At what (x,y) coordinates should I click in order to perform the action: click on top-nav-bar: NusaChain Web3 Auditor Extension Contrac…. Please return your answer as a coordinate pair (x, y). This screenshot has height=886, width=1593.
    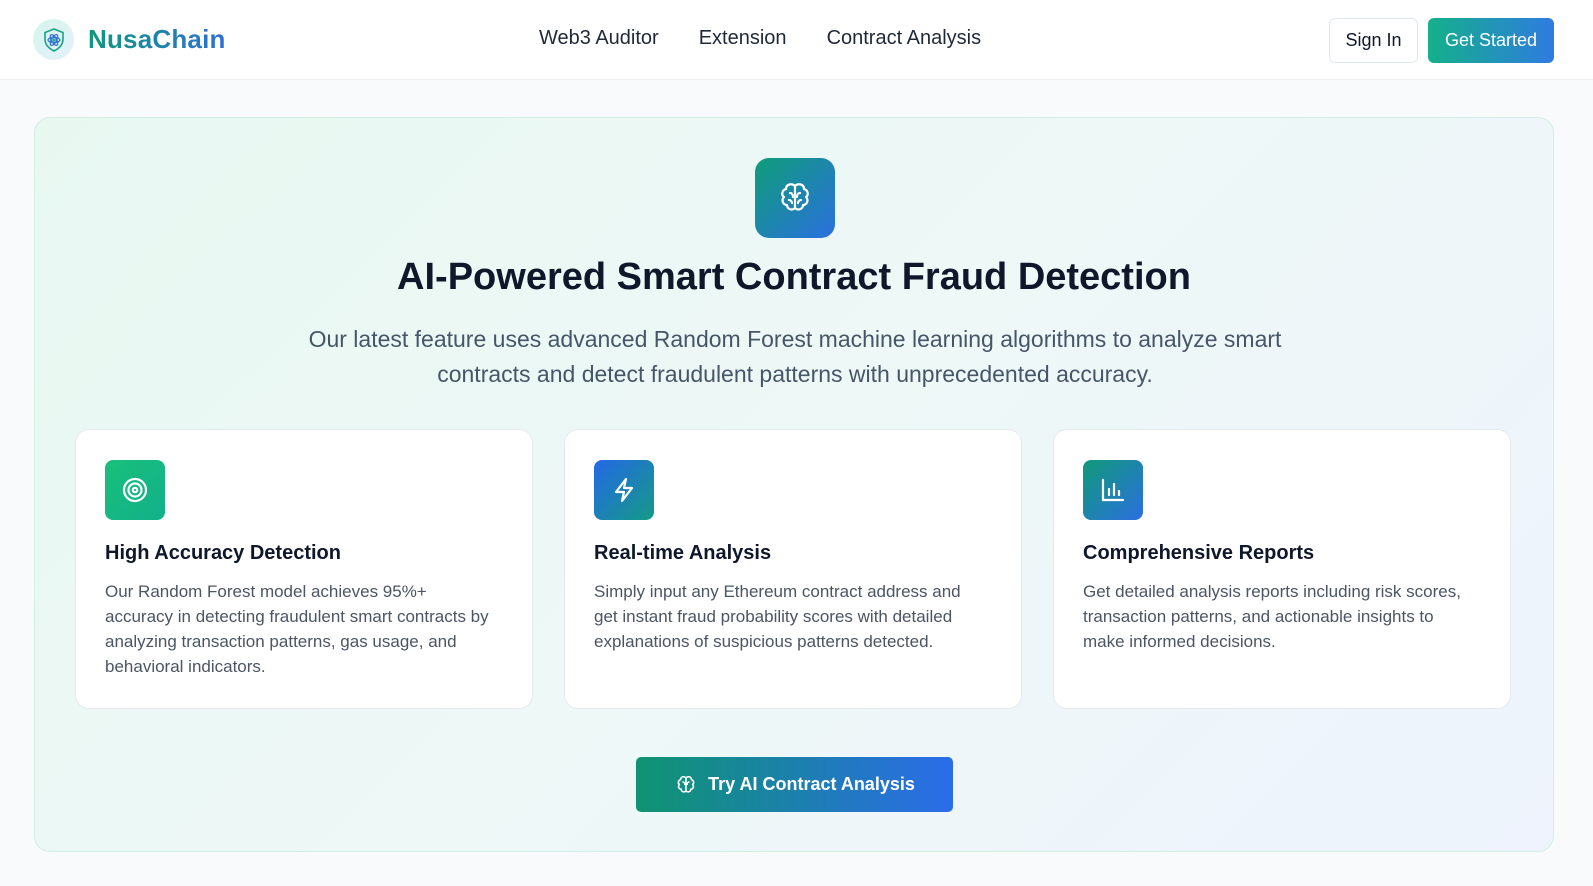
    Looking at the image, I should click on (796, 40).